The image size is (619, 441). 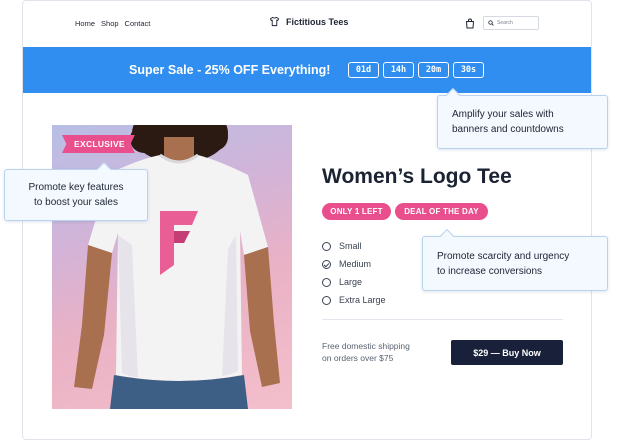 I want to click on buy-now-button: $29 — Buy Now, so click(x=507, y=352).